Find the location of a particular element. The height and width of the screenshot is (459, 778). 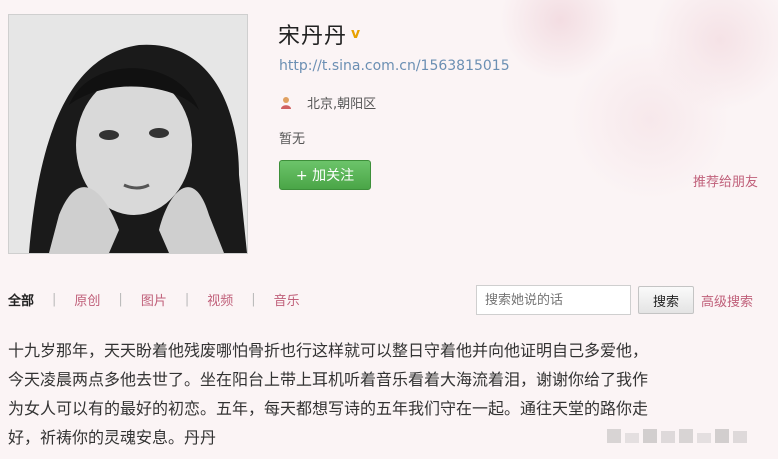

watermark-mosaic is located at coordinates (677, 436).